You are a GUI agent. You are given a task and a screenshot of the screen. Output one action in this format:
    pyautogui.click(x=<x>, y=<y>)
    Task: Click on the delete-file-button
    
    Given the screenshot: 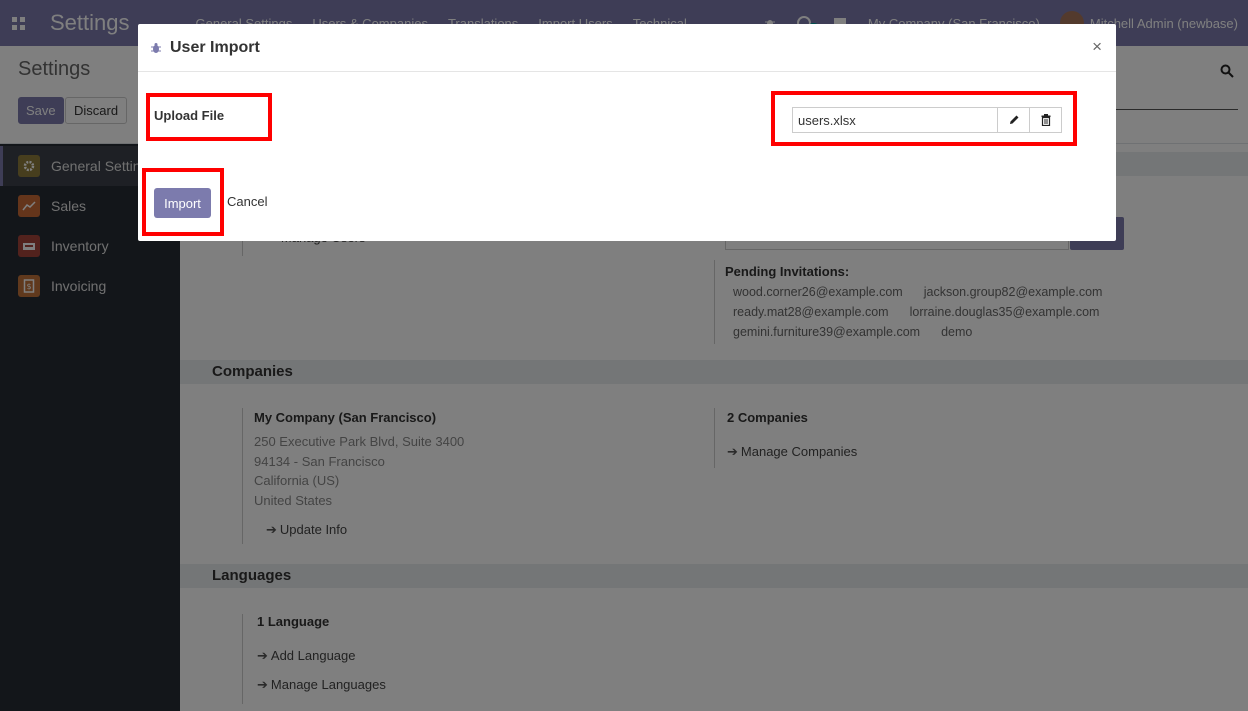 What is the action you would take?
    pyautogui.click(x=1046, y=120)
    